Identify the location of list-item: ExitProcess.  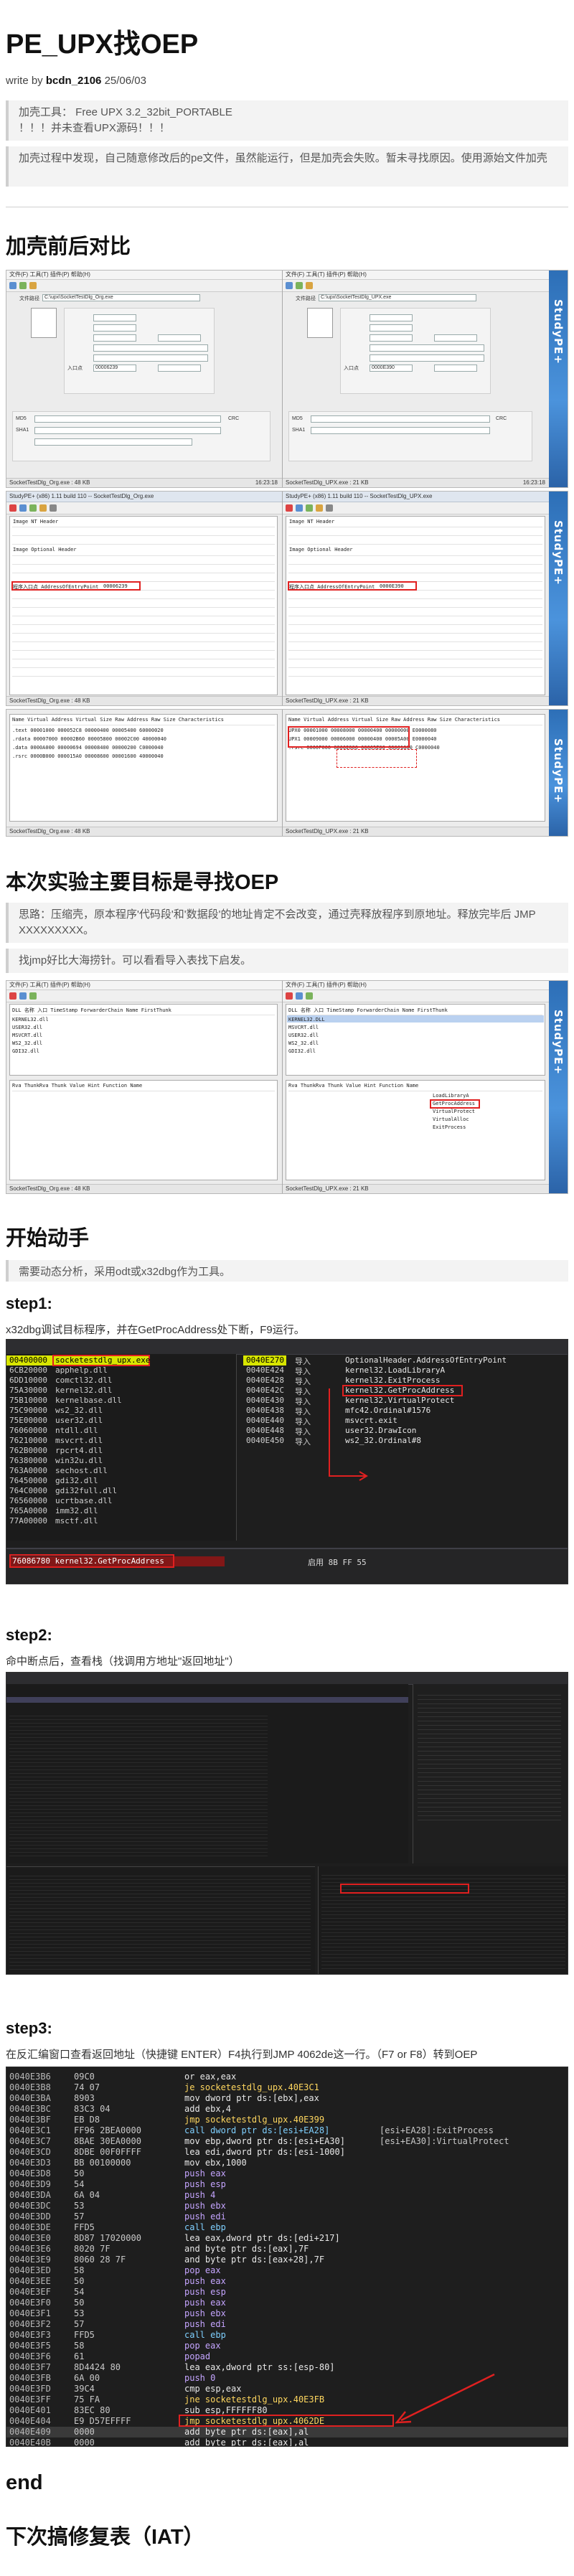
(450, 1127).